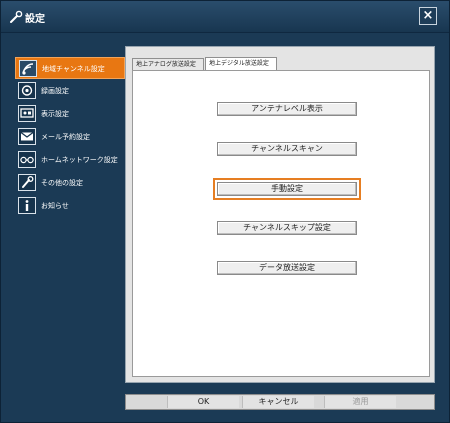 This screenshot has width=450, height=423. Describe the element at coordinates (203, 402) in the screenshot. I see `ok-button: OK` at that location.